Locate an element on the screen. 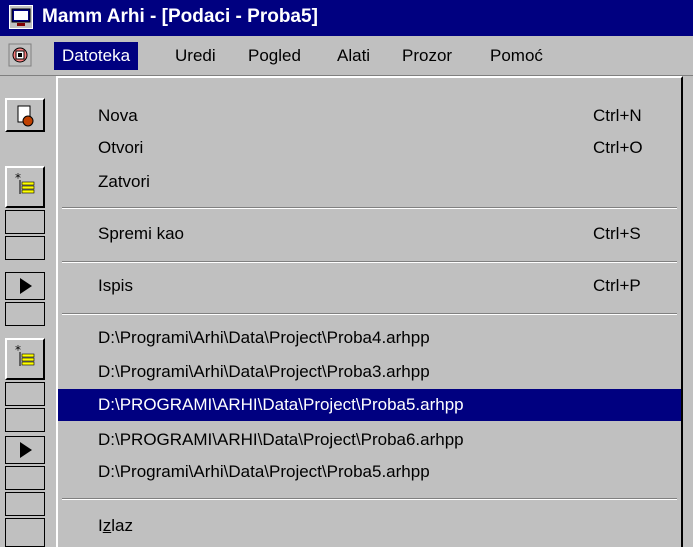  app-window-icon is located at coordinates (21, 17).